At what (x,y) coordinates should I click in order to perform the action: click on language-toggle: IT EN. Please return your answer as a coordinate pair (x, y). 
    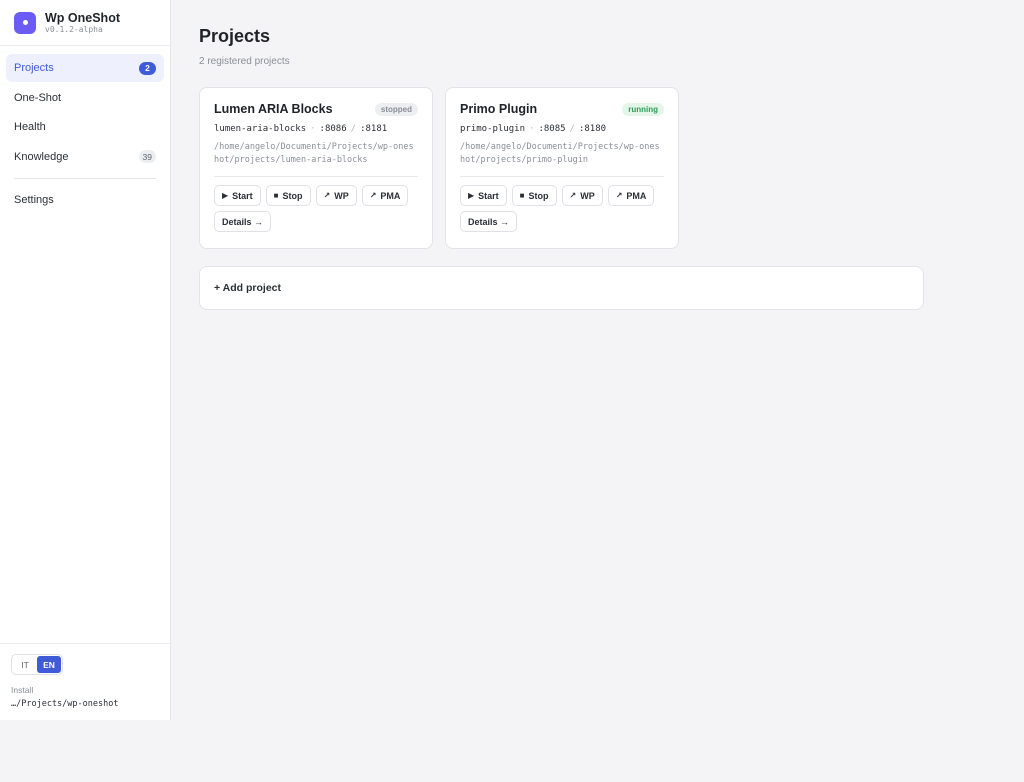
    Looking at the image, I should click on (37, 664).